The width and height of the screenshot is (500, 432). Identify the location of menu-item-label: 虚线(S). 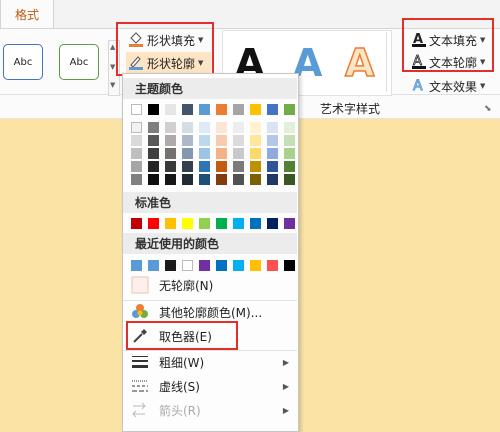
(179, 386).